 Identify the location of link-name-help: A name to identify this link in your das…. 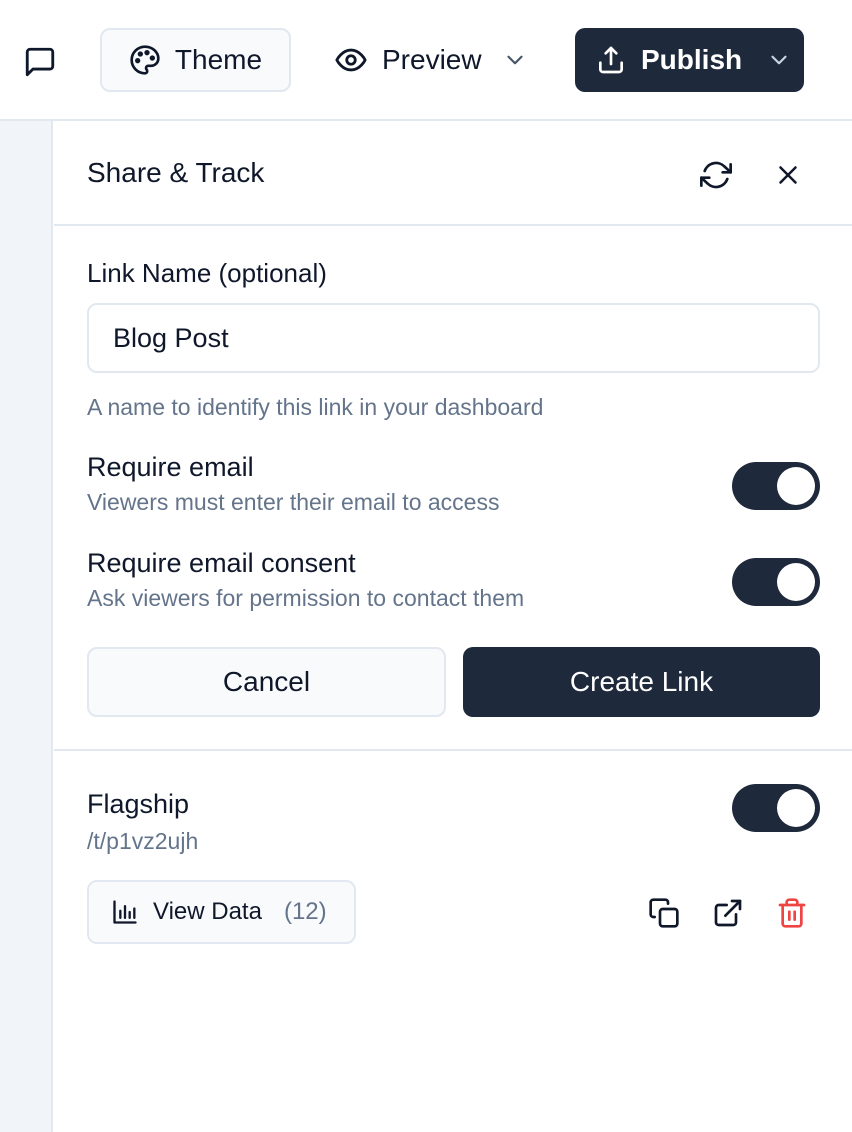
(315, 407).